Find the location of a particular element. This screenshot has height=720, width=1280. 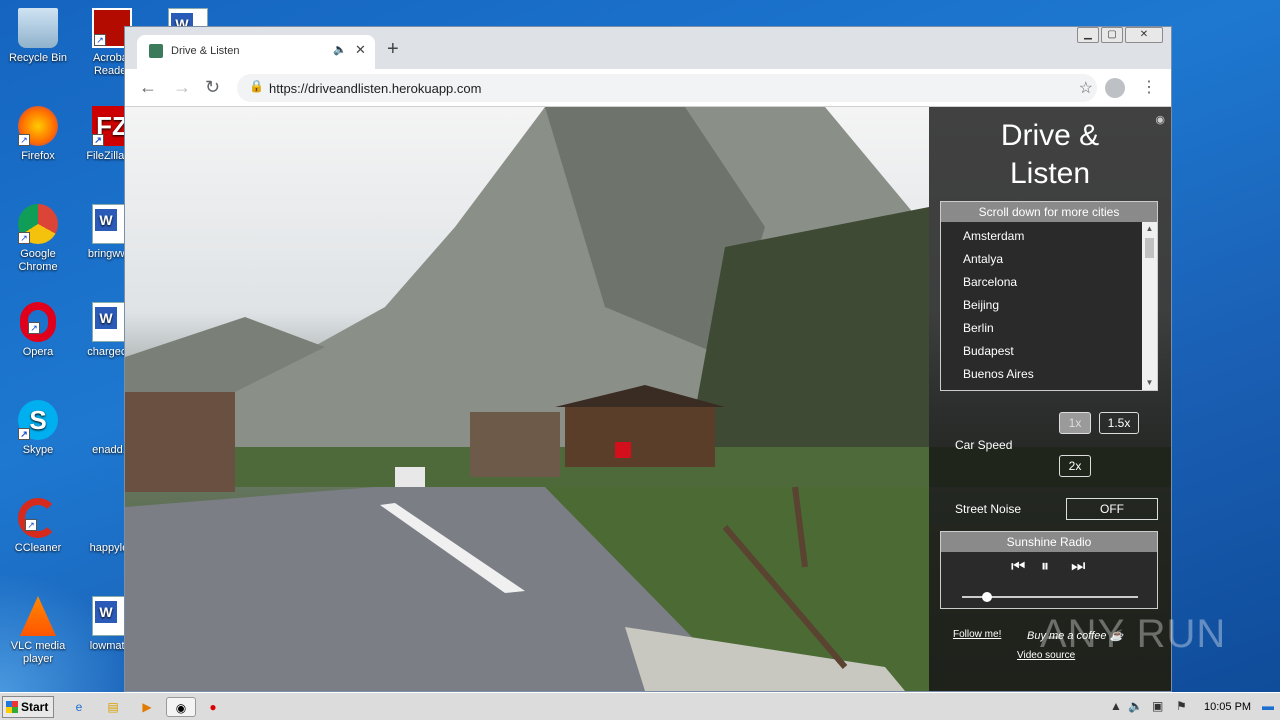

internet-explorer-icon: e is located at coordinates (79, 707).